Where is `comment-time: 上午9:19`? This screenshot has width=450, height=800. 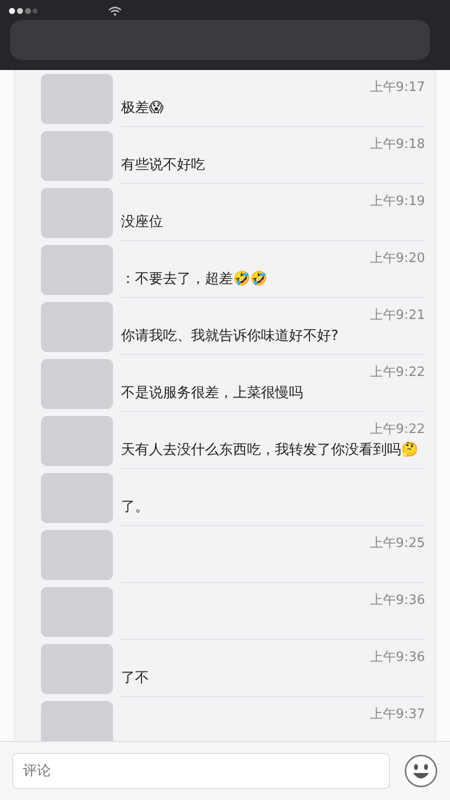
comment-time: 上午9:19 is located at coordinates (397, 201).